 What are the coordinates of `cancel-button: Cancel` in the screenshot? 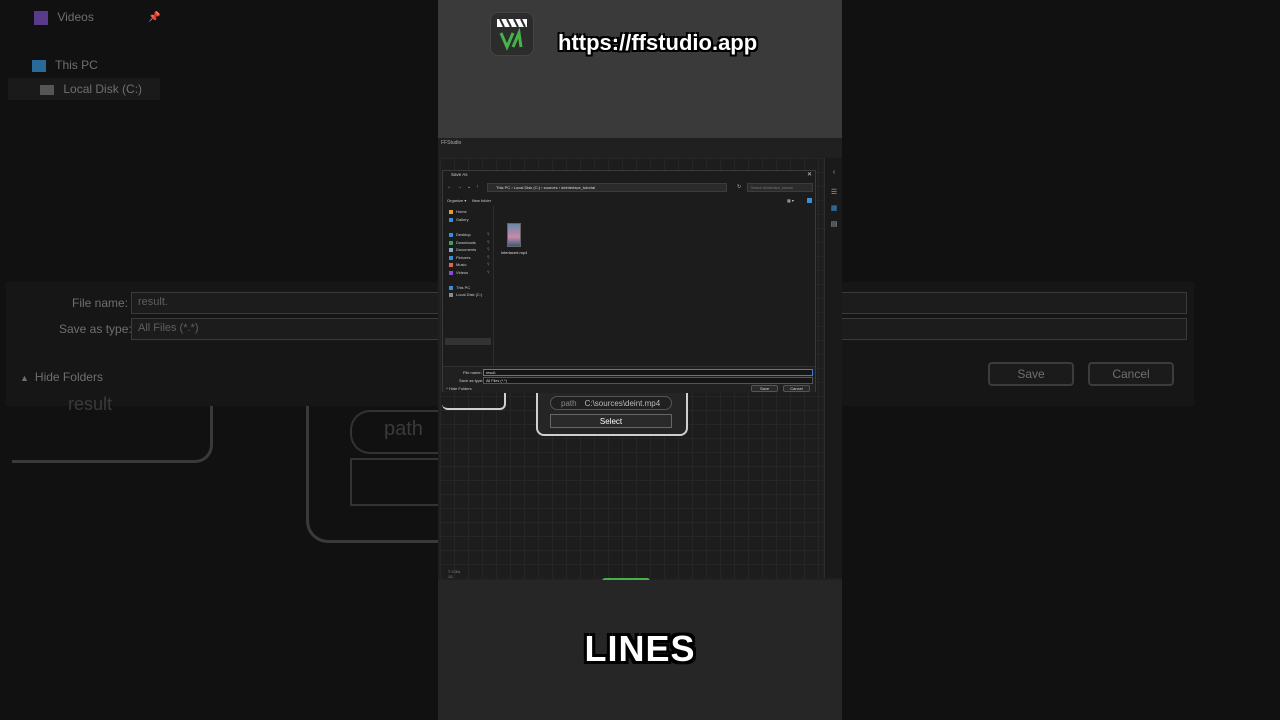 It's located at (796, 388).